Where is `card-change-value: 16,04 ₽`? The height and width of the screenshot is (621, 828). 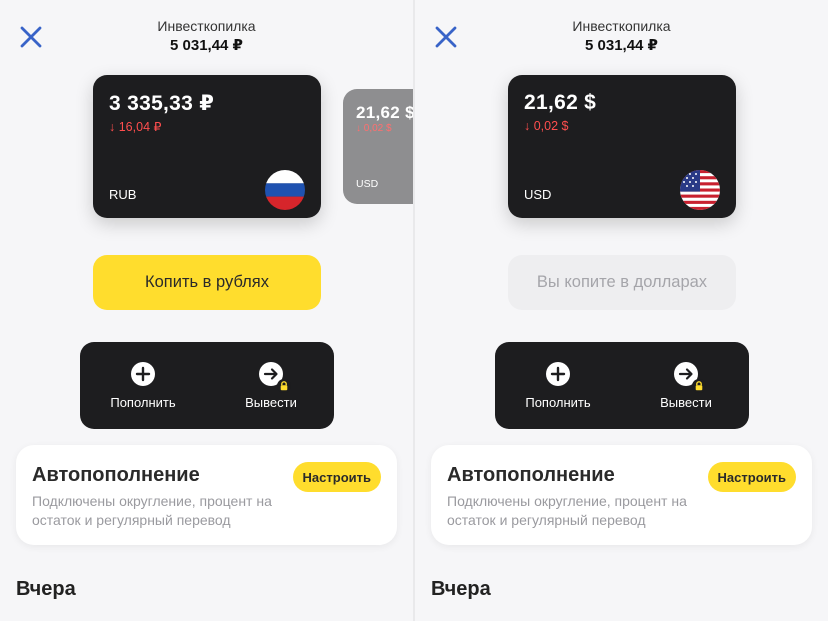
card-change-value: 16,04 ₽ is located at coordinates (140, 127).